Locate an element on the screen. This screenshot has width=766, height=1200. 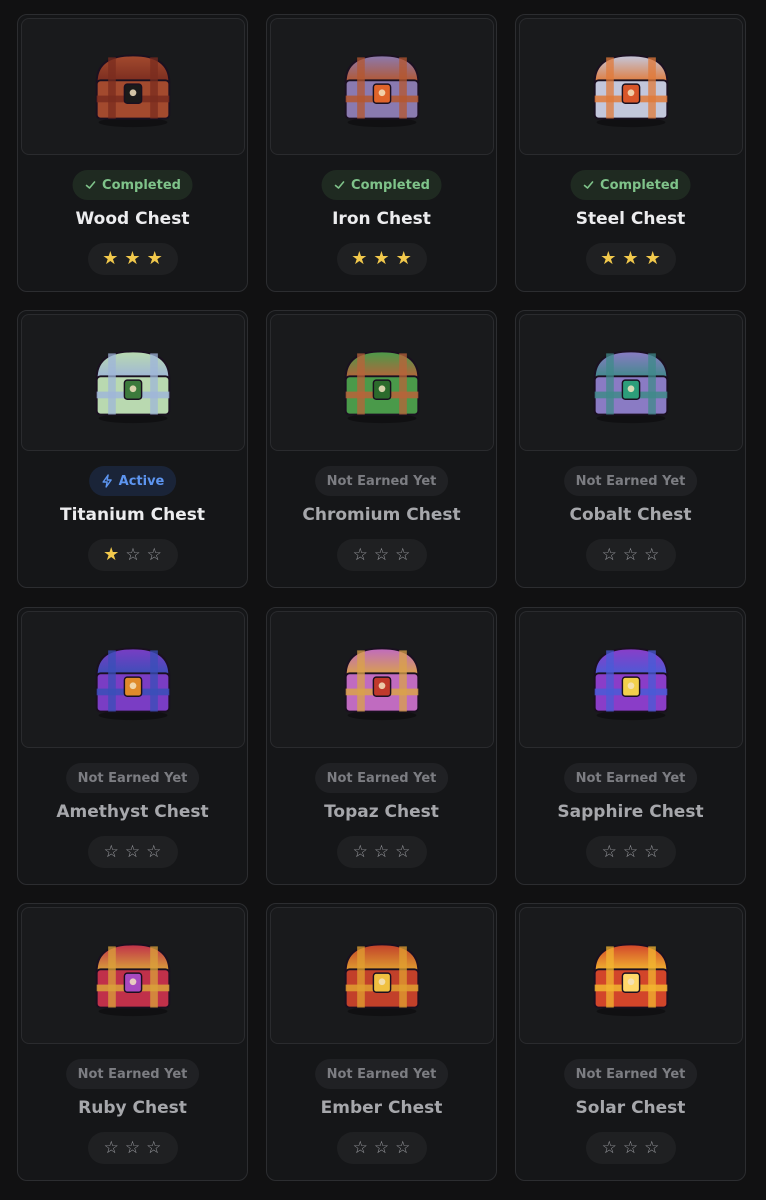
chest-card: Completed Wood Chest ★ ★ ★ is located at coordinates (132, 153).